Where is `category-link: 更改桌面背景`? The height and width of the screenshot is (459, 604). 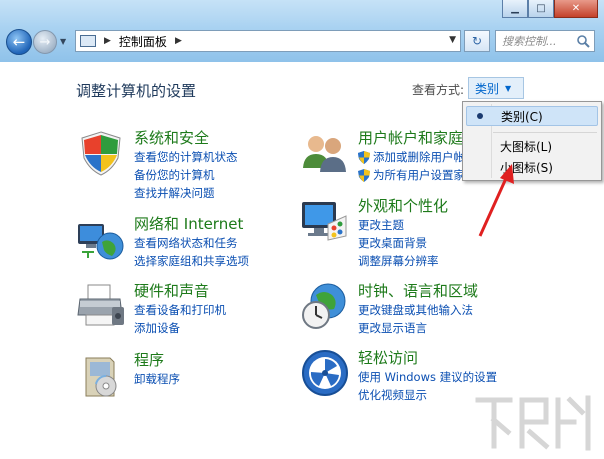
category-link: 更改桌面背景 is located at coordinates (403, 243).